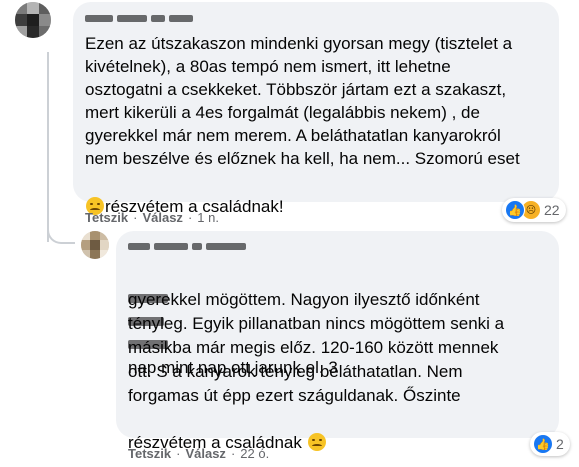 The height and width of the screenshot is (467, 579). Describe the element at coordinates (534, 210) in the screenshot. I see `reaction-summary: 👍 ☹ 22` at that location.